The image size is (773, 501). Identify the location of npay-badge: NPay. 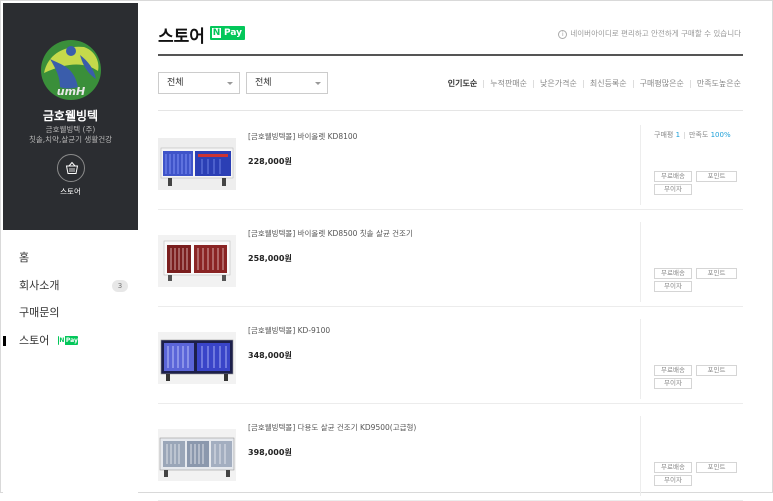
(67, 340).